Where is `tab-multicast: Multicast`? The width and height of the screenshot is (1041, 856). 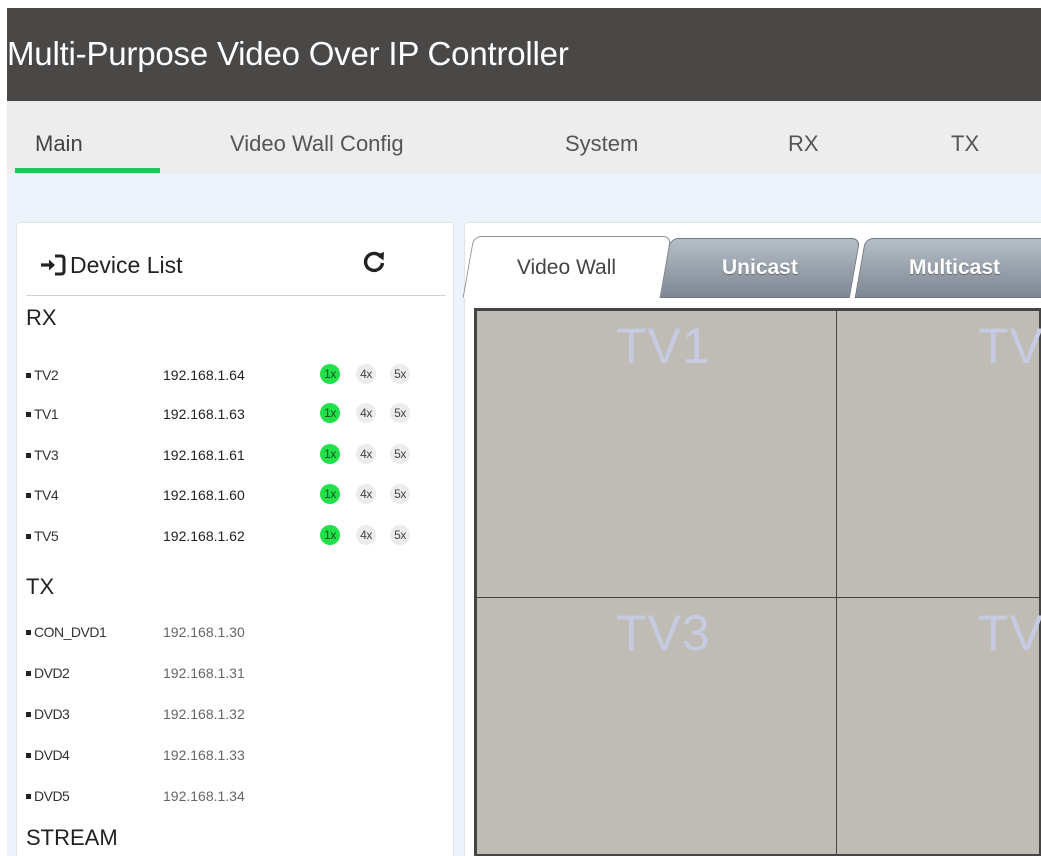 tab-multicast: Multicast is located at coordinates (947, 268).